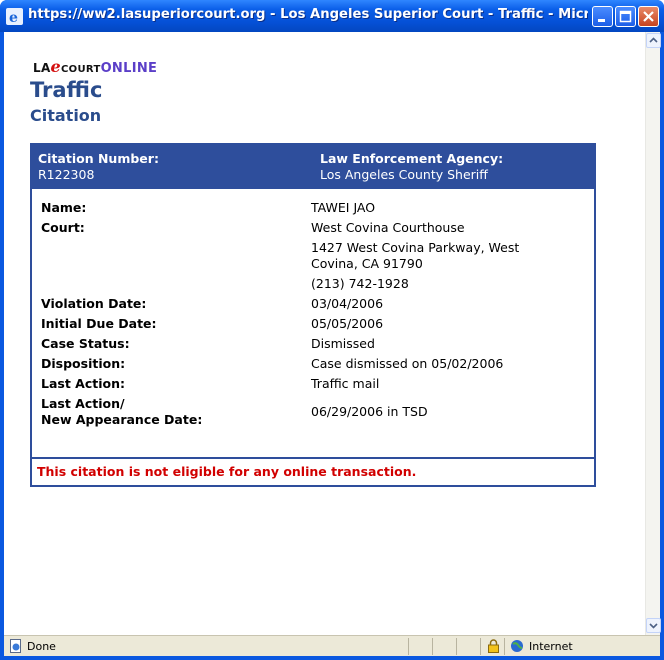 This screenshot has width=664, height=660. Describe the element at coordinates (41, 646) in the screenshot. I see `status-text: Done` at that location.